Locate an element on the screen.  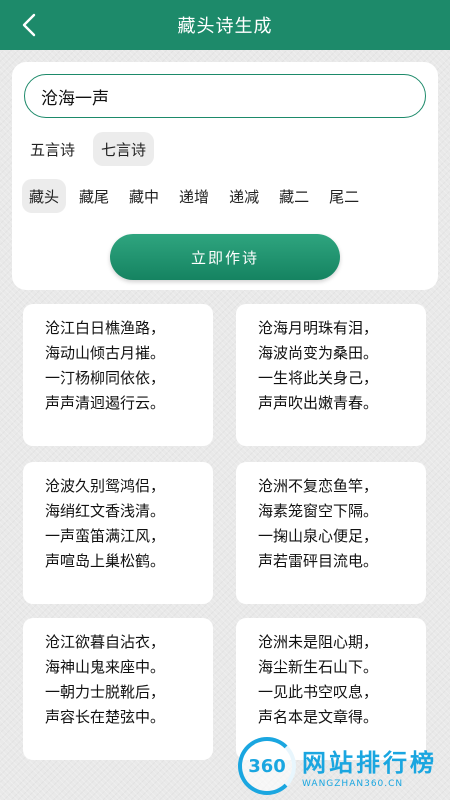
mode-head: 藏头 is located at coordinates (44, 196).